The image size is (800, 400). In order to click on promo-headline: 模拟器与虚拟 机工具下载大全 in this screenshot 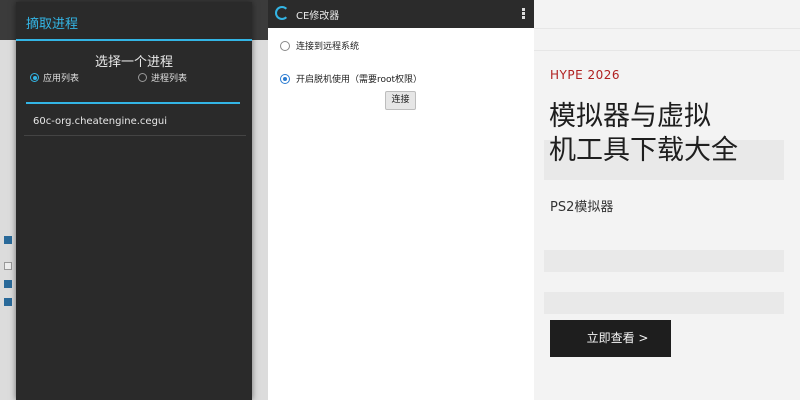, I will do `click(669, 134)`.